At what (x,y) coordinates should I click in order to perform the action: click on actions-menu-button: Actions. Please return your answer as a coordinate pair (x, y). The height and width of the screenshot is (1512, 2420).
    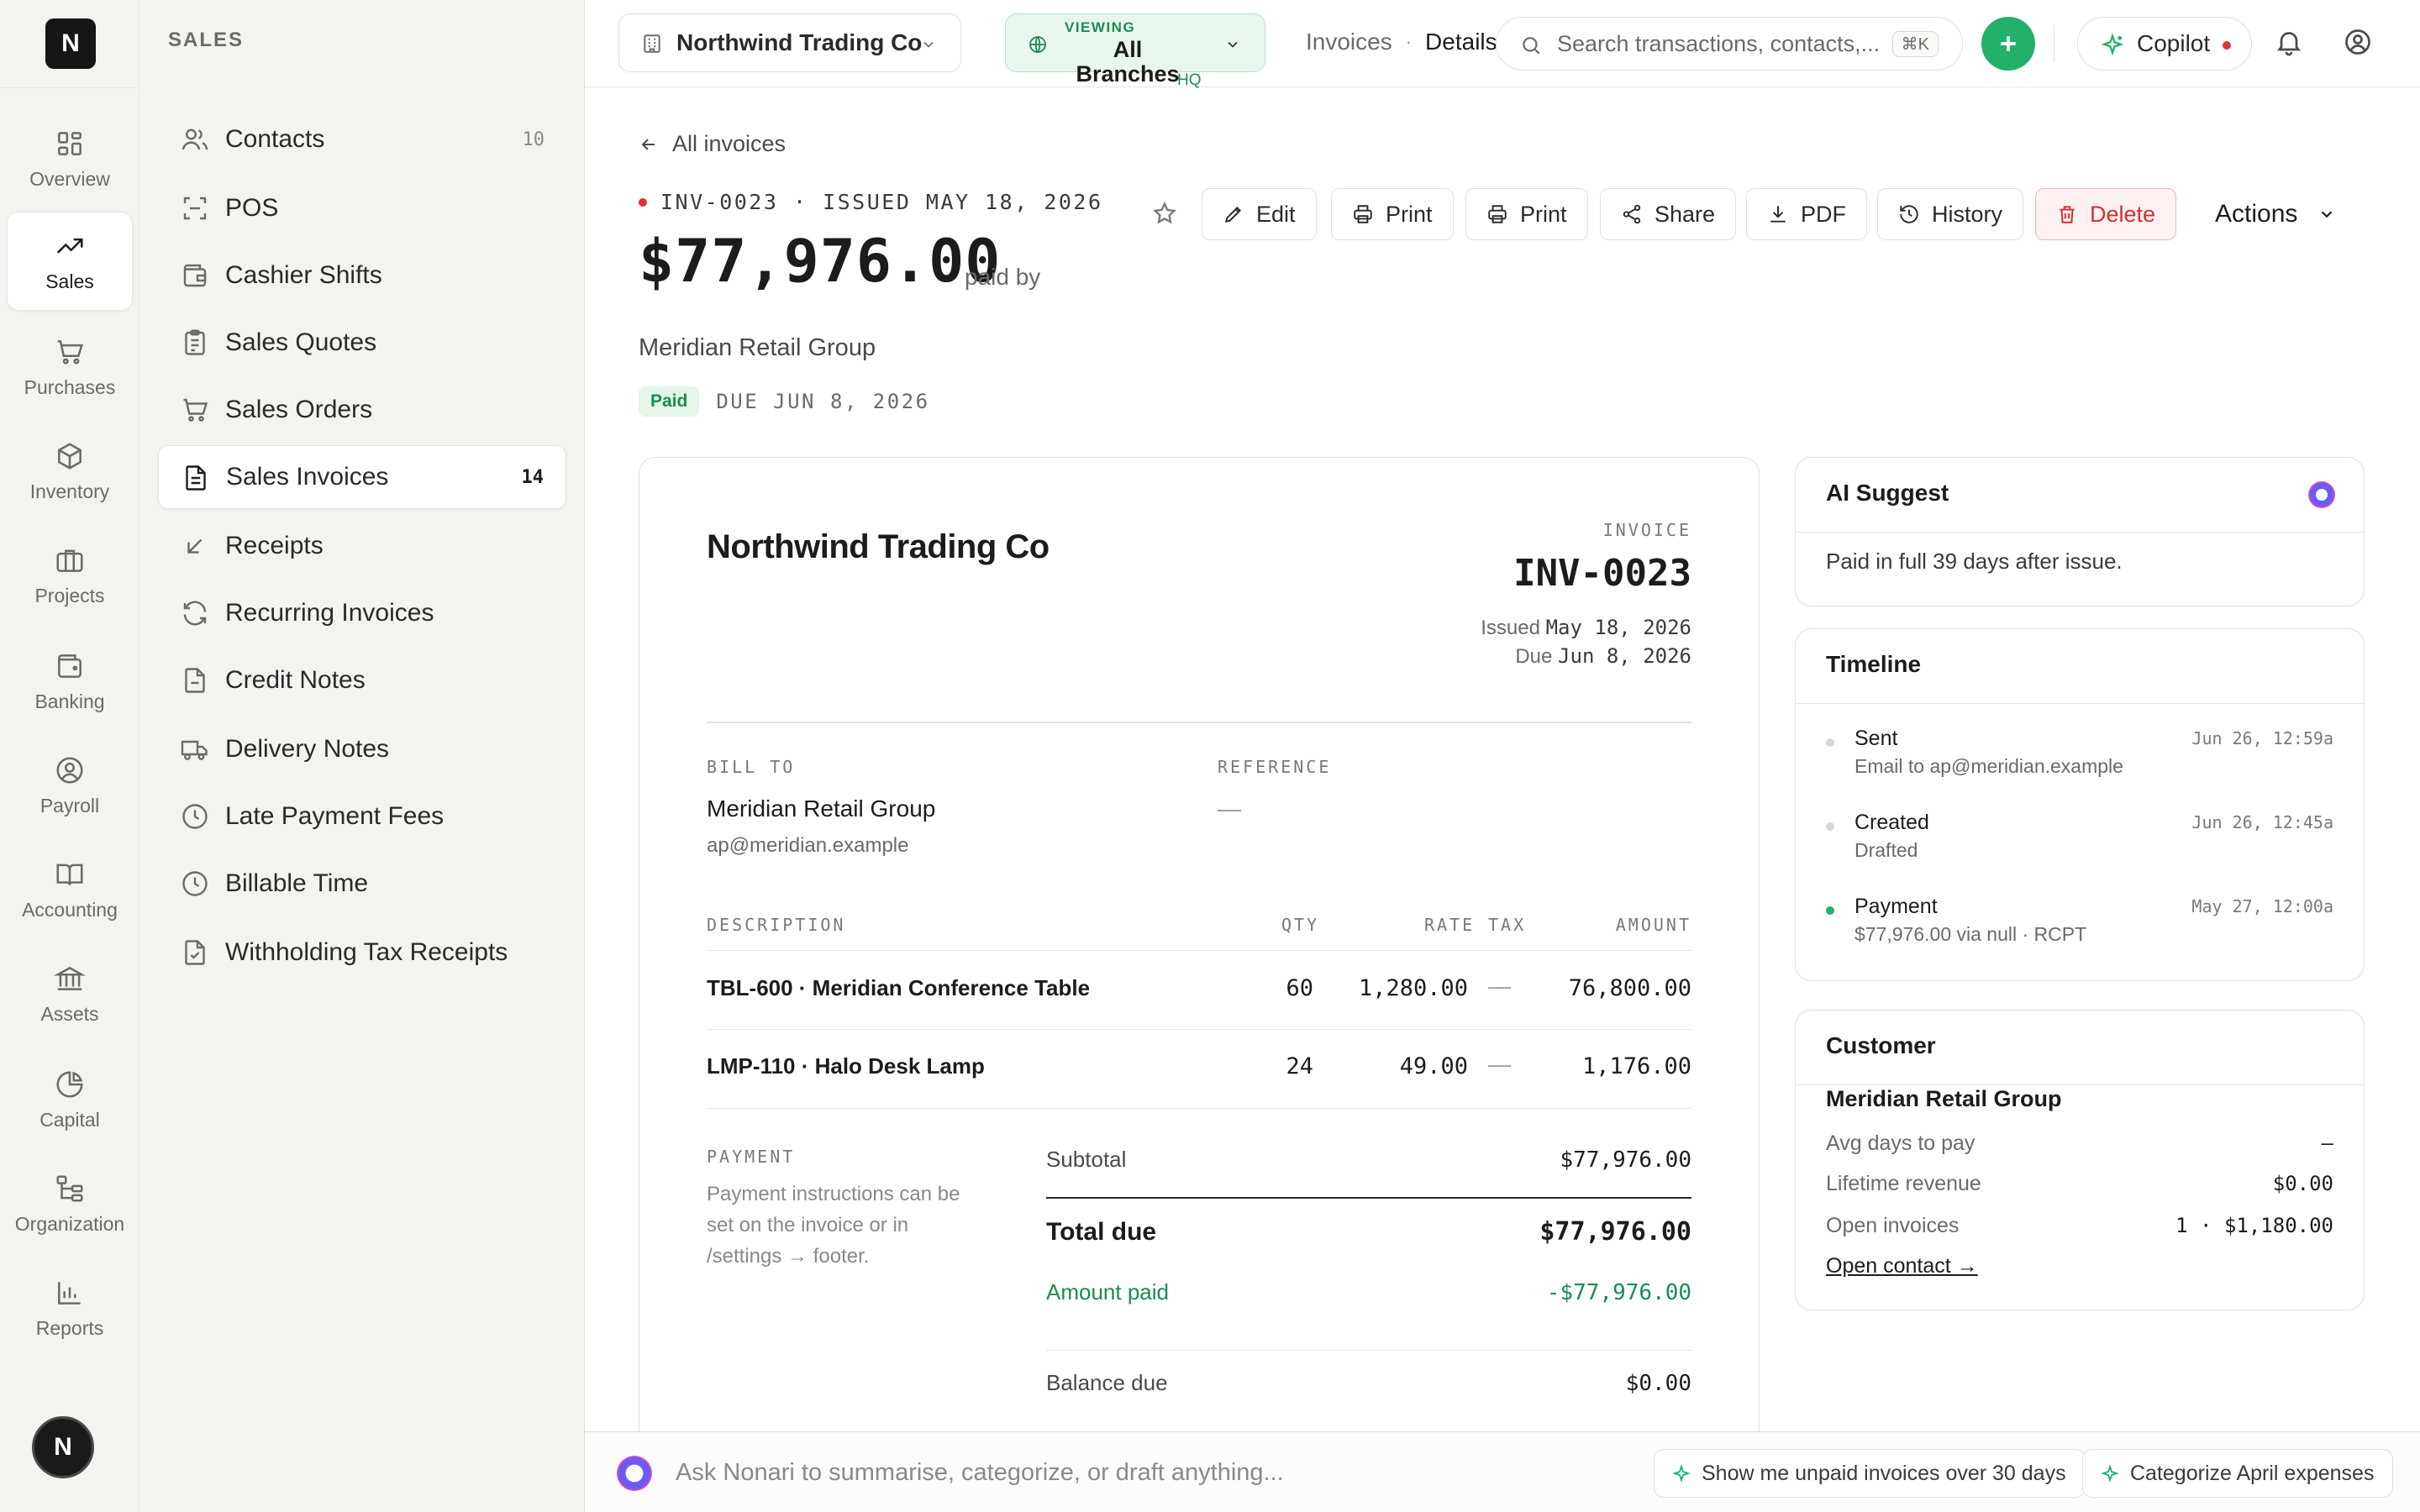
    Looking at the image, I should click on (2275, 214).